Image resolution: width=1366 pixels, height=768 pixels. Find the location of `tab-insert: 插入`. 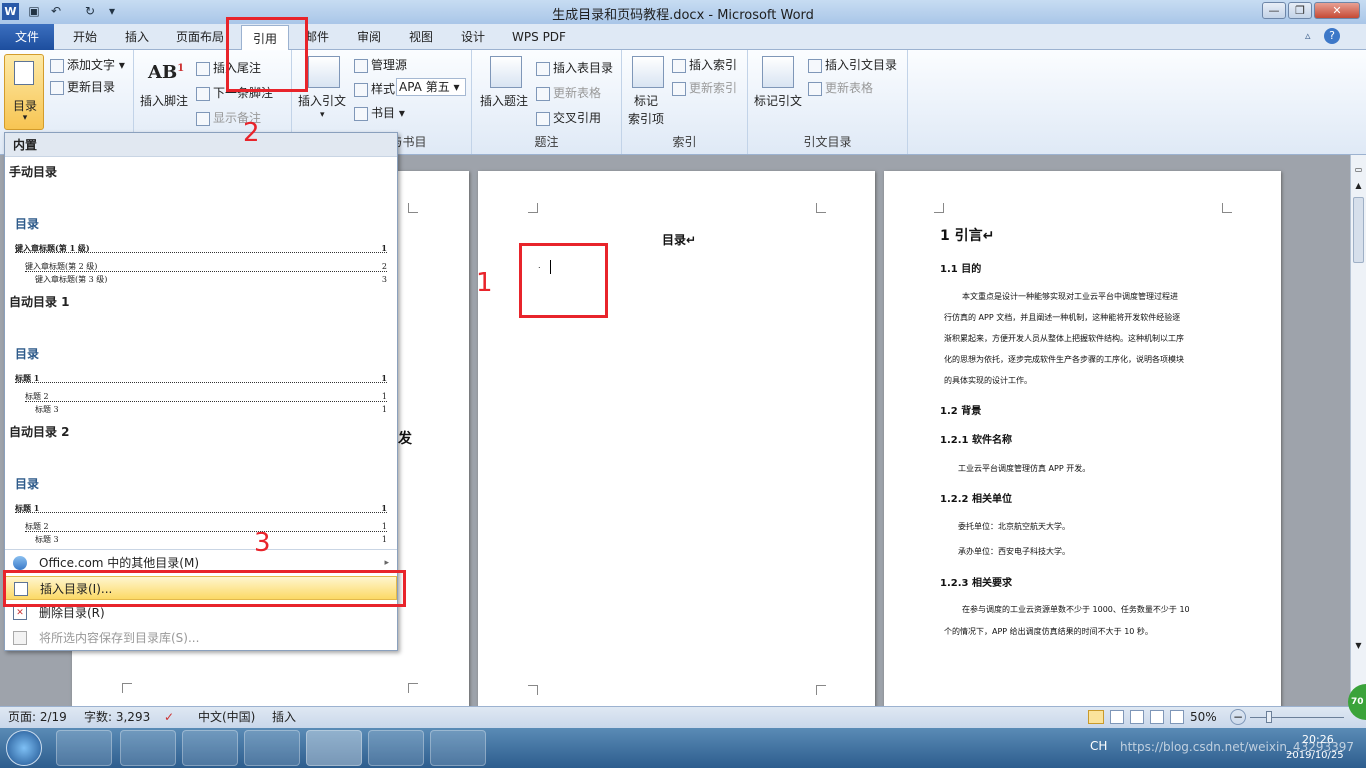

tab-insert: 插入 is located at coordinates (137, 37).